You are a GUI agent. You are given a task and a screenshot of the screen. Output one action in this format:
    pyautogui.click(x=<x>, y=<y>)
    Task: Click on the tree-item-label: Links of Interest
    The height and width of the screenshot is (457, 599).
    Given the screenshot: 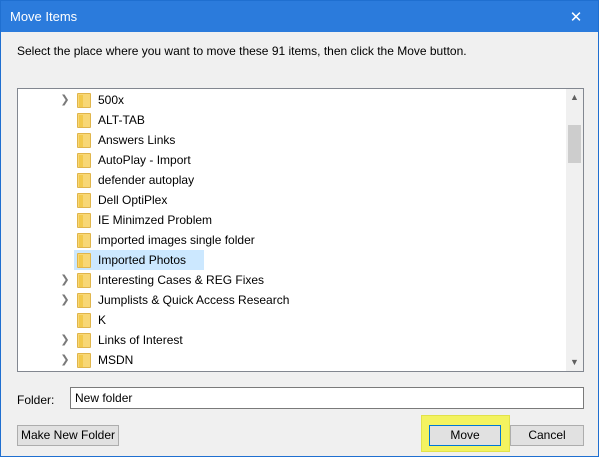 What is the action you would take?
    pyautogui.click(x=140, y=340)
    